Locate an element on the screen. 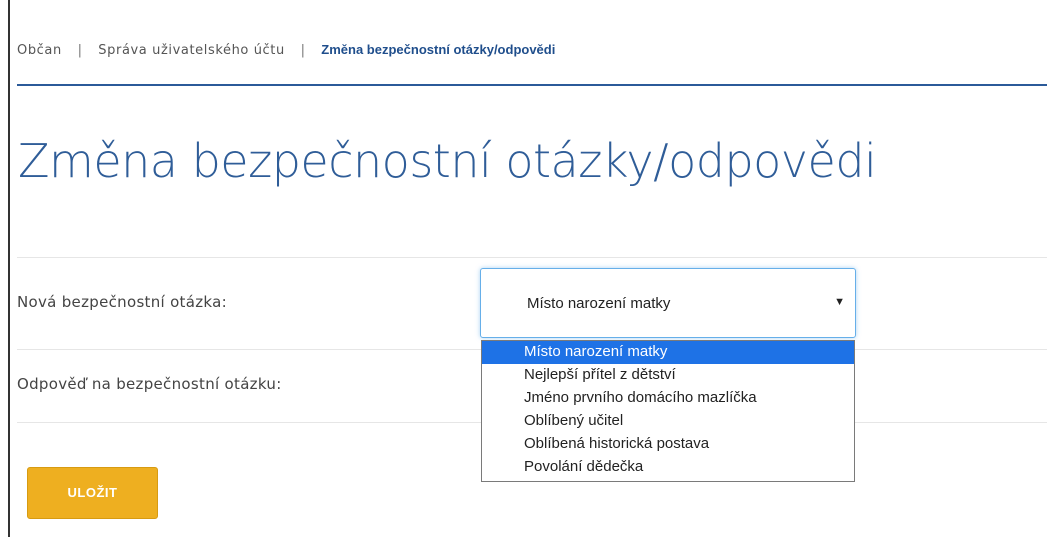  question-select: Místo narození matky ▼ is located at coordinates (668, 303).